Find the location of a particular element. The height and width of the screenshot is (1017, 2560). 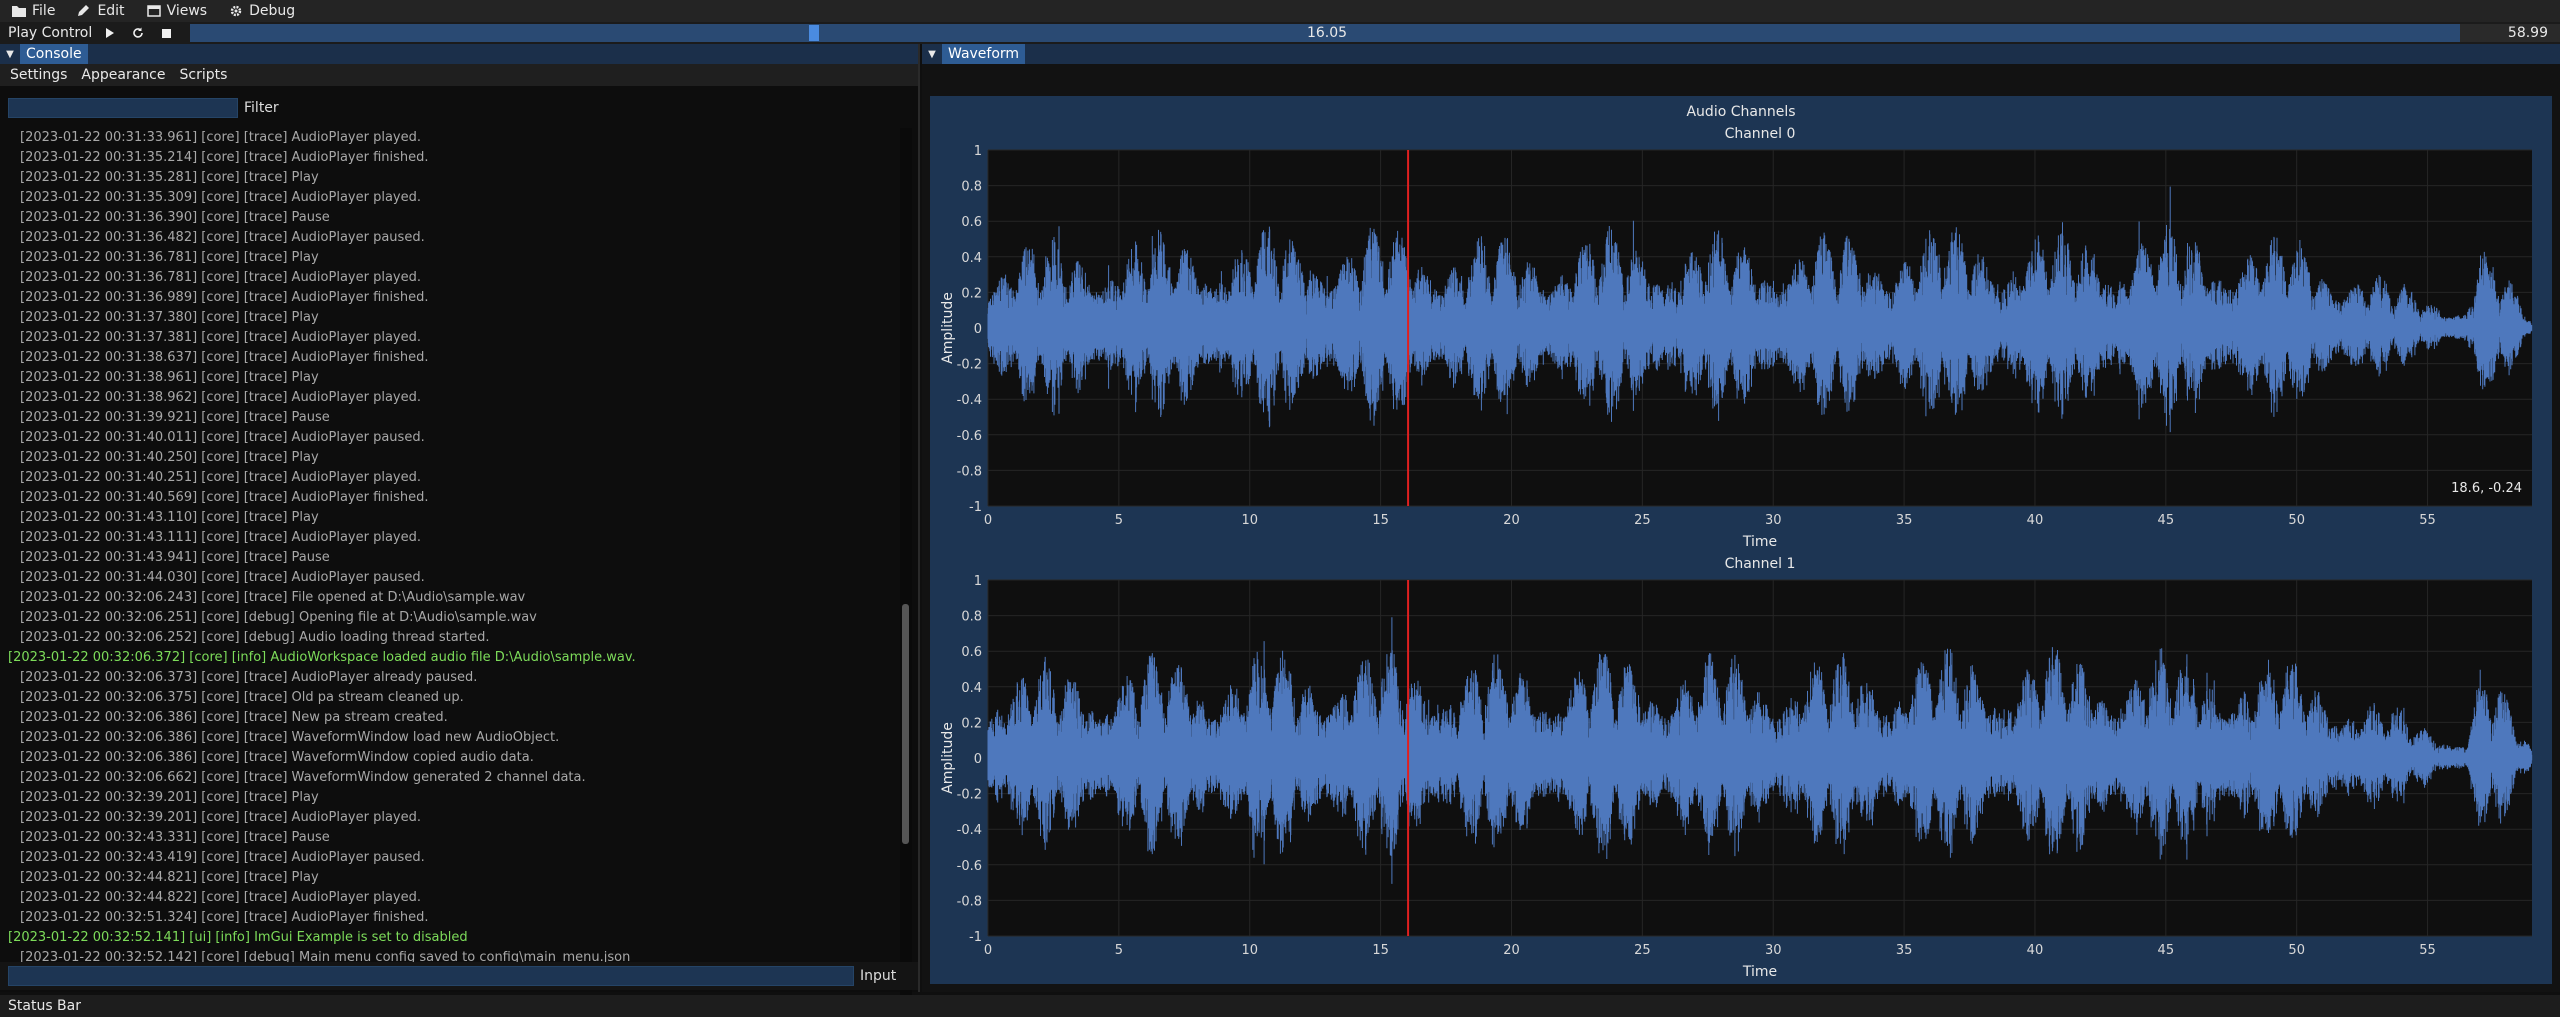

x-tick-label: 15 is located at coordinates (1380, 950).